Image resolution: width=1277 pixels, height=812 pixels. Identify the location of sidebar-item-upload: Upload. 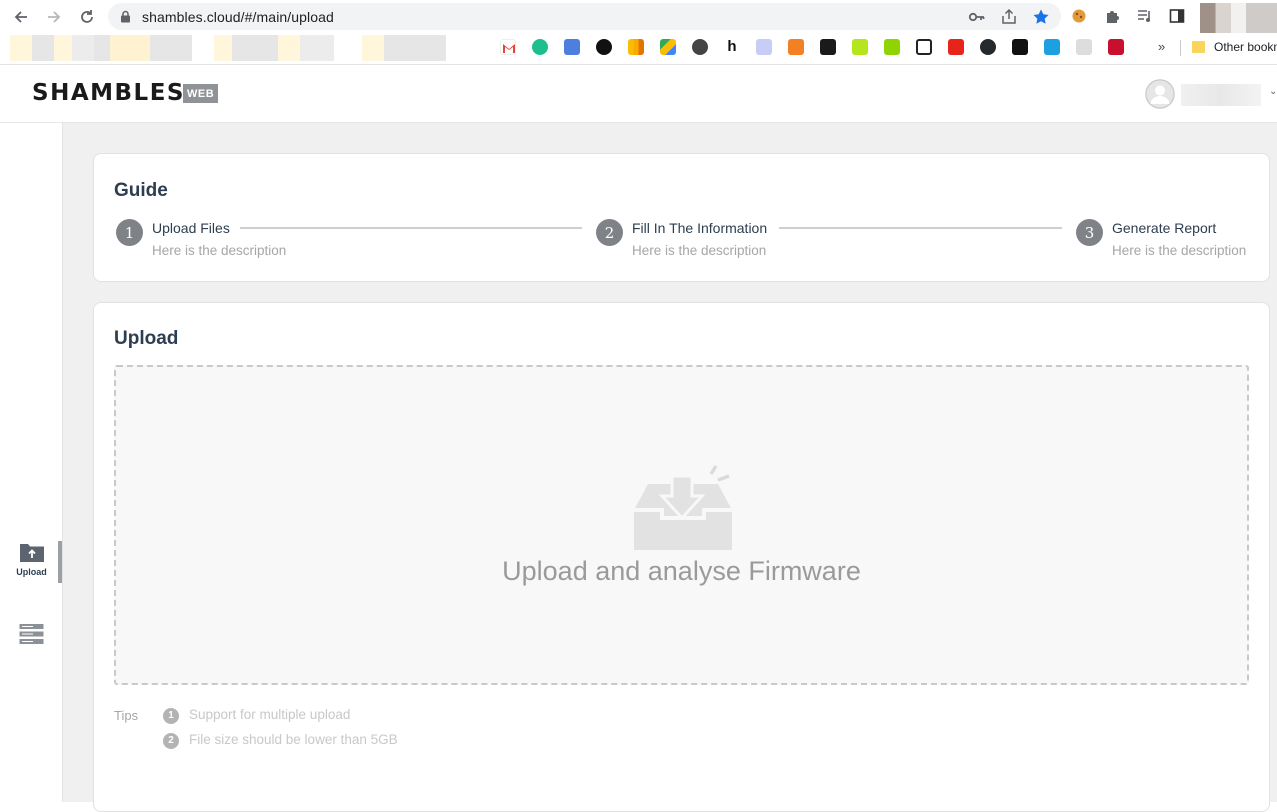
(31, 559).